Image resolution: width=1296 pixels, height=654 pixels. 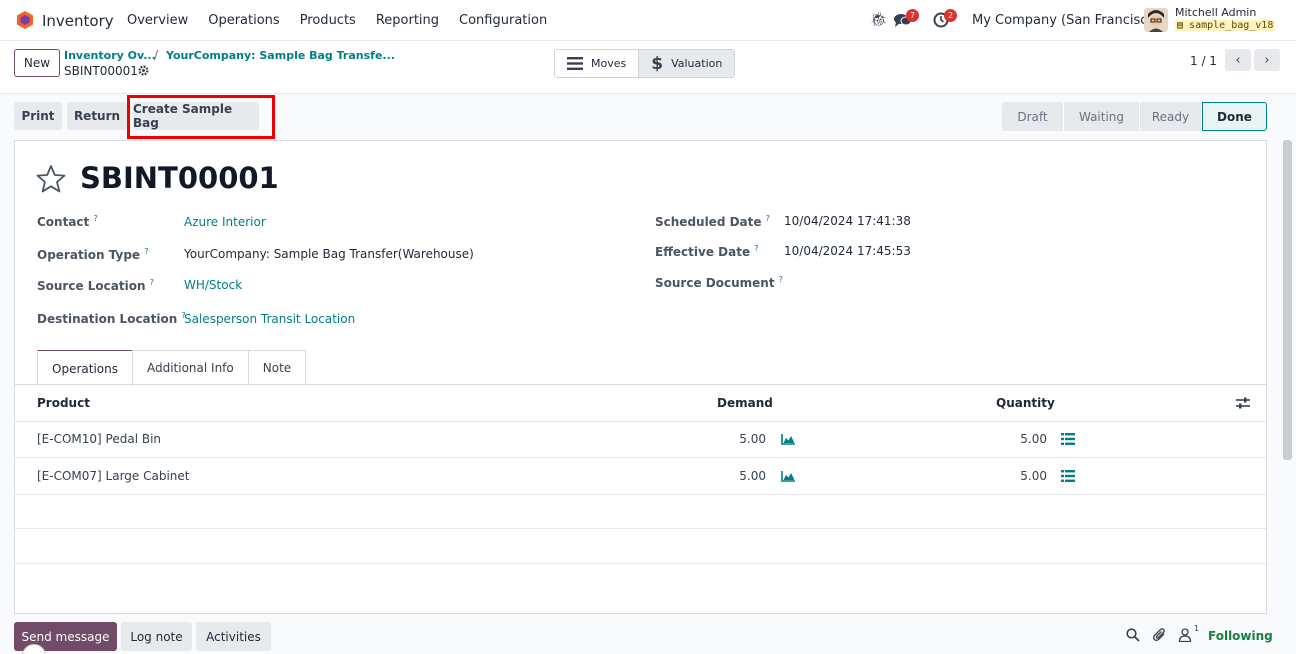 What do you see at coordinates (78, 21) in the screenshot?
I see `app-name: Inventory` at bounding box center [78, 21].